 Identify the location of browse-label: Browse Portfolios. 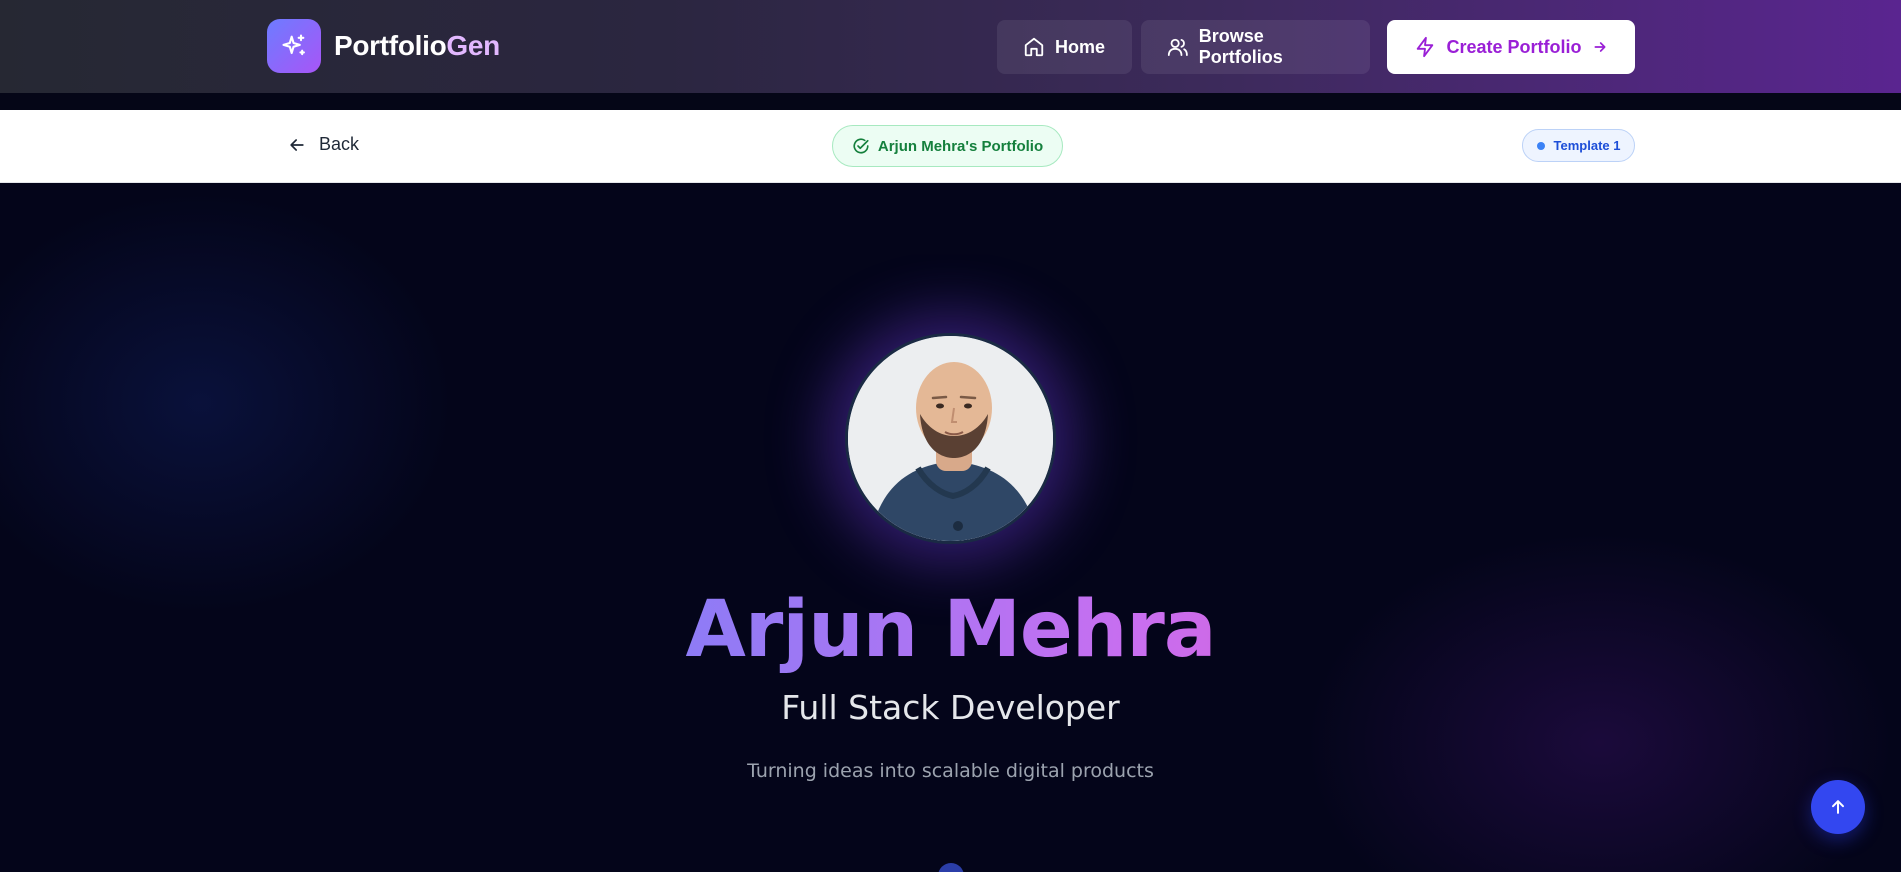
(1240, 46).